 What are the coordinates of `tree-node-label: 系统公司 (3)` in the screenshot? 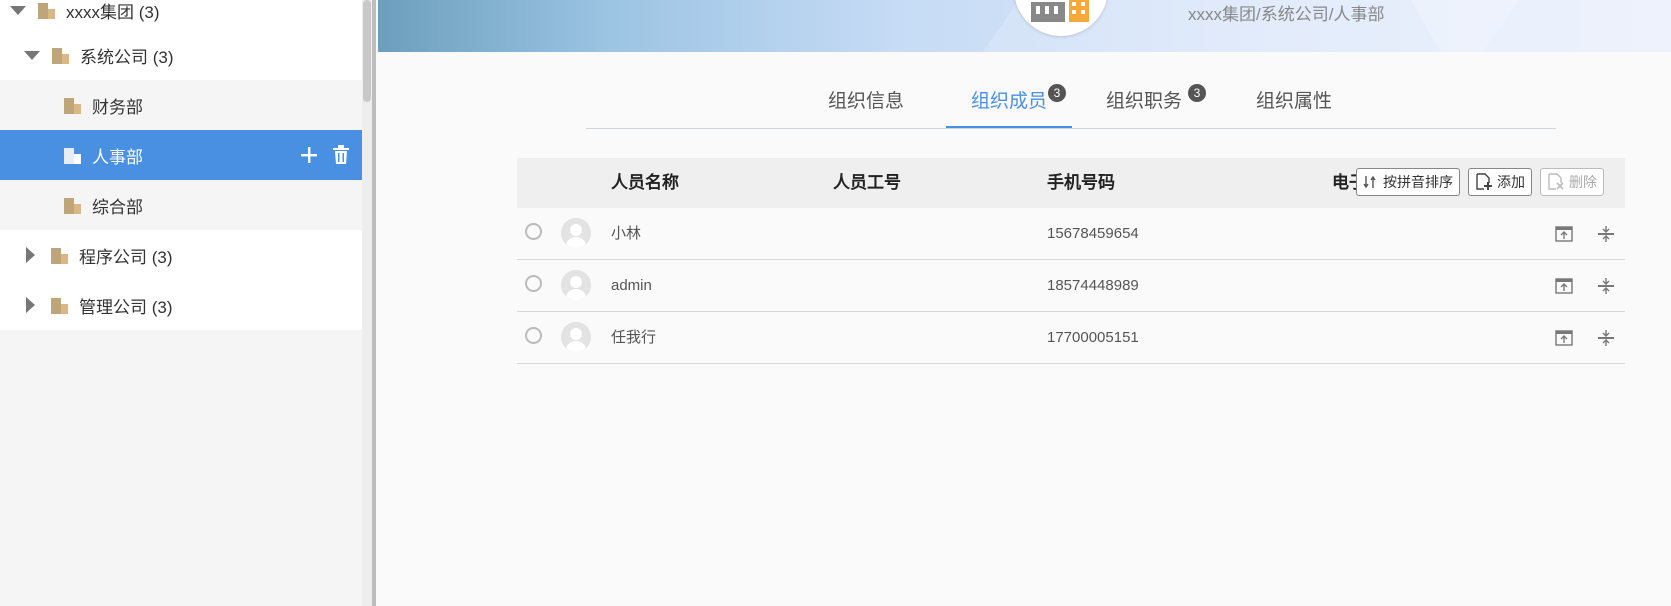 It's located at (127, 57).